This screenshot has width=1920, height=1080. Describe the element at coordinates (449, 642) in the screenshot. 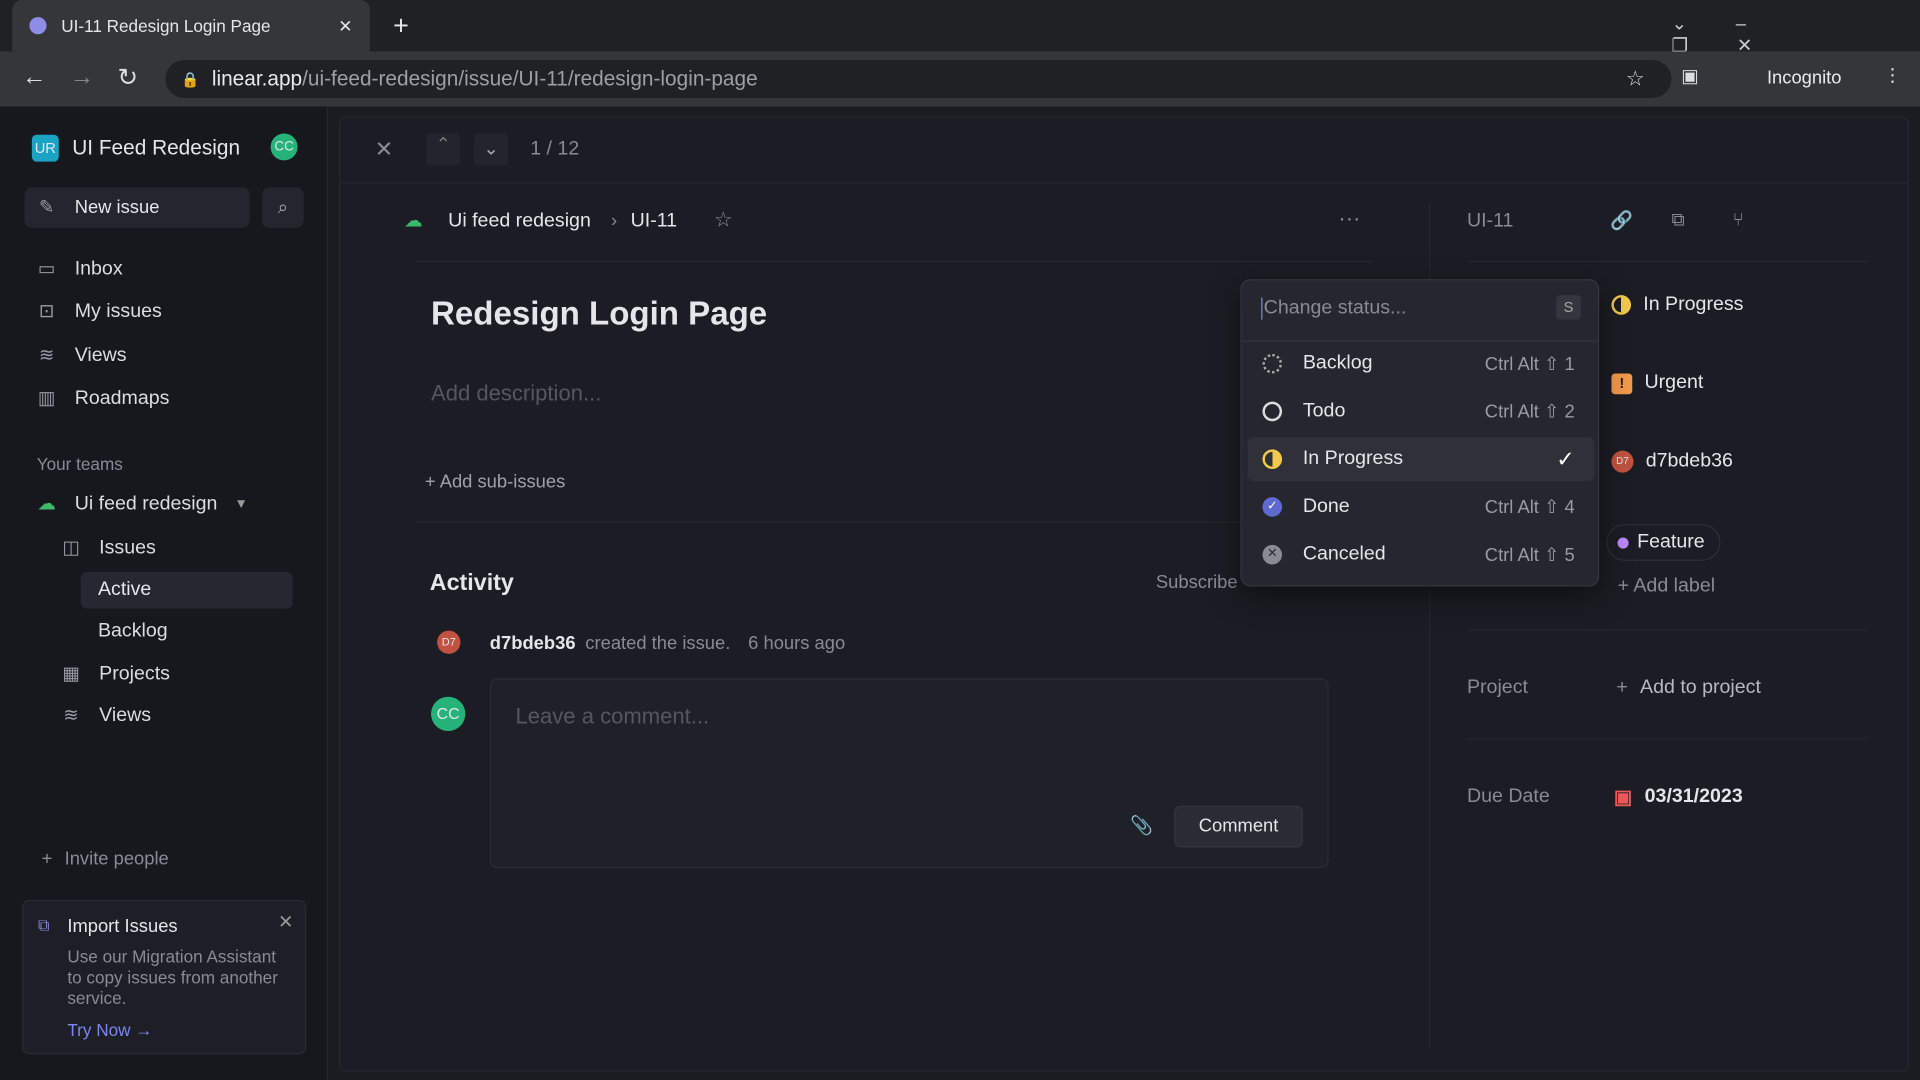

I see `event-avatar: D7` at that location.